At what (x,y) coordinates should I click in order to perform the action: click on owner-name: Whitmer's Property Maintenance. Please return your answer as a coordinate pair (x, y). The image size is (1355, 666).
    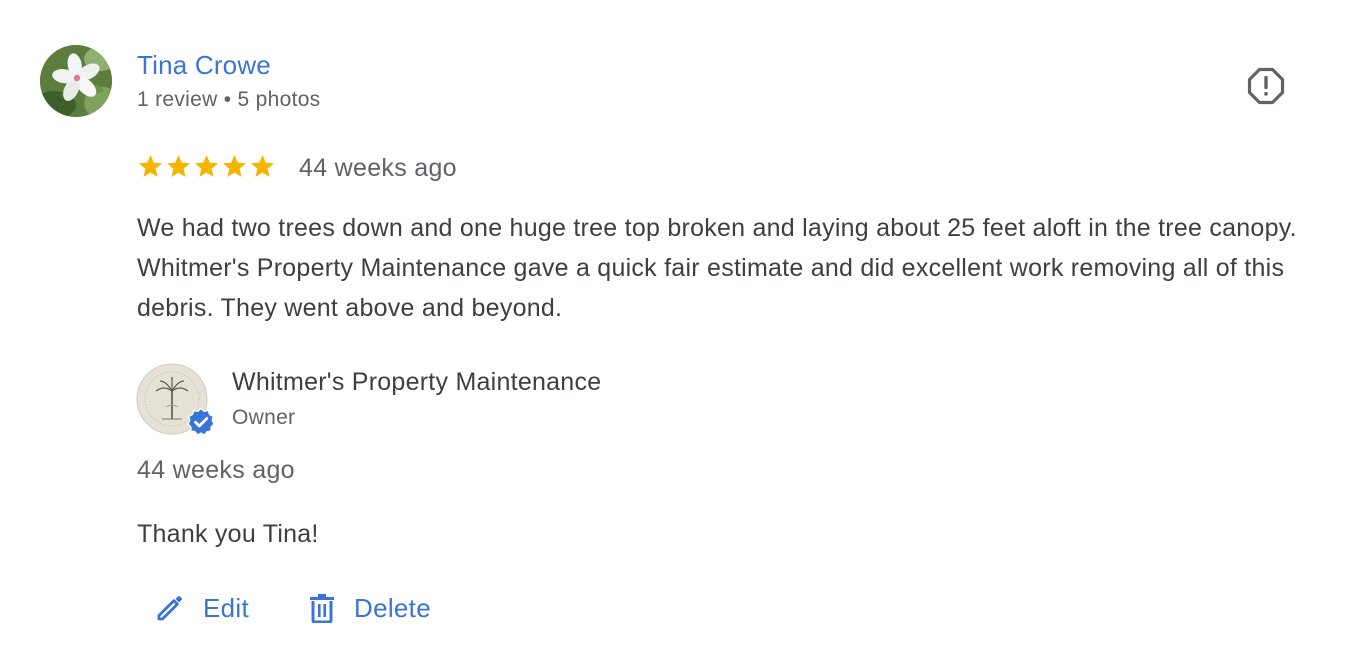
    Looking at the image, I should click on (417, 382).